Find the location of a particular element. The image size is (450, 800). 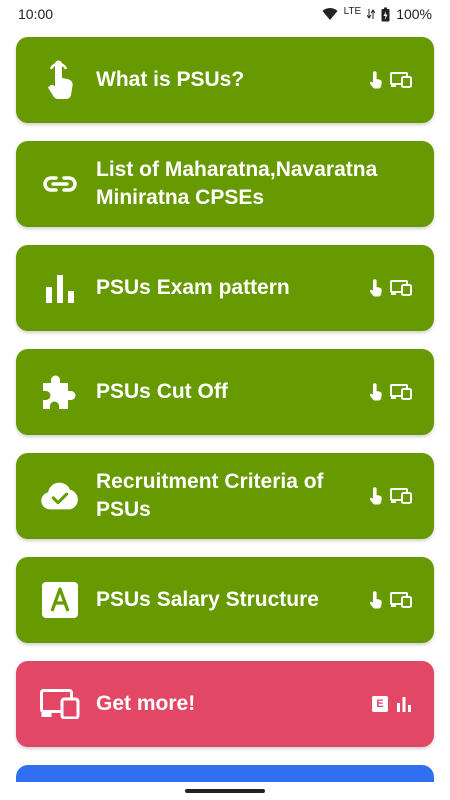

gesture-nav-bar is located at coordinates (225, 791).